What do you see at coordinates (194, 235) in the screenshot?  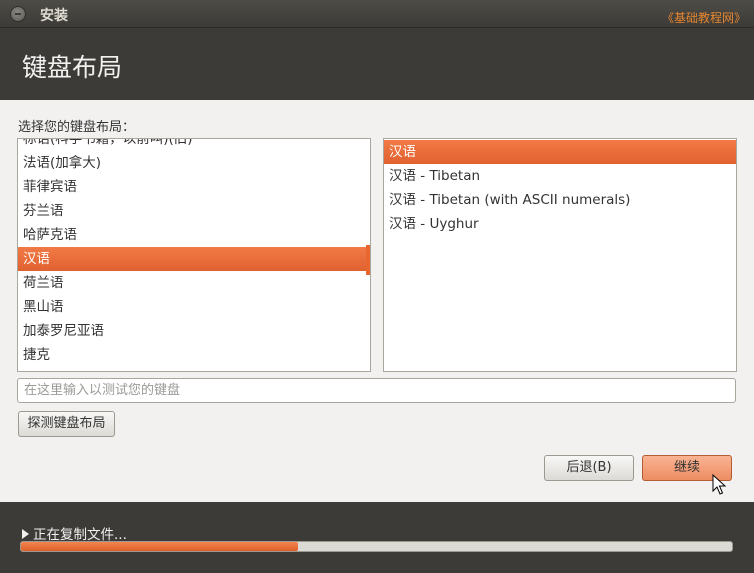 I see `list-item: 哈萨克语` at bounding box center [194, 235].